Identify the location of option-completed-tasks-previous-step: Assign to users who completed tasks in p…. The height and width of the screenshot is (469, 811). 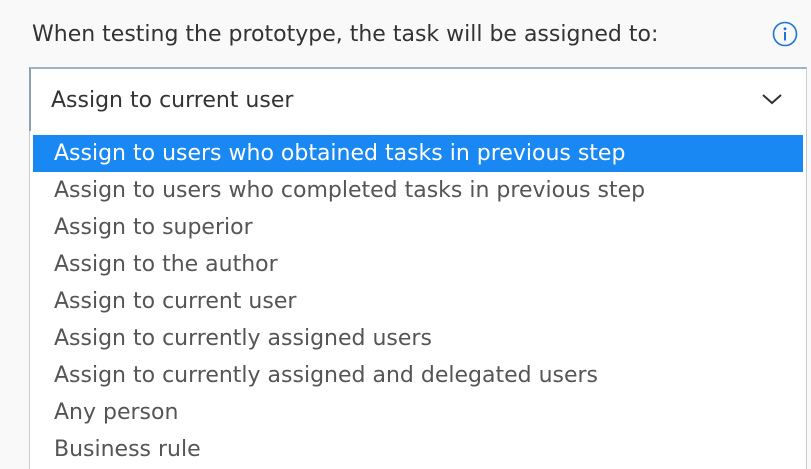
(418, 190).